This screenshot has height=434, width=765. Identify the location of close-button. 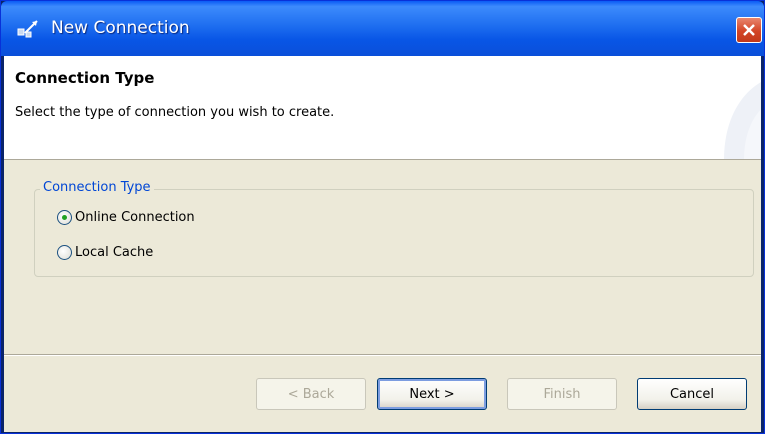
(749, 30).